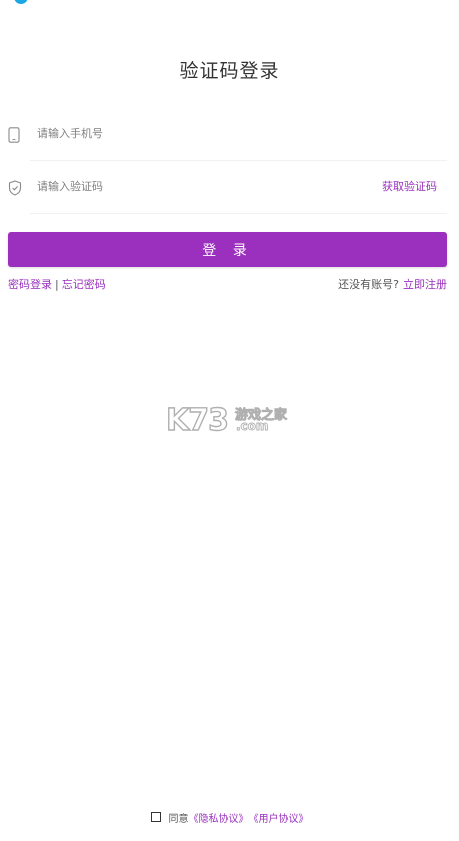 Image resolution: width=459 pixels, height=841 pixels. I want to click on watermark-logo: K73 游戏之家 .com, so click(230, 420).